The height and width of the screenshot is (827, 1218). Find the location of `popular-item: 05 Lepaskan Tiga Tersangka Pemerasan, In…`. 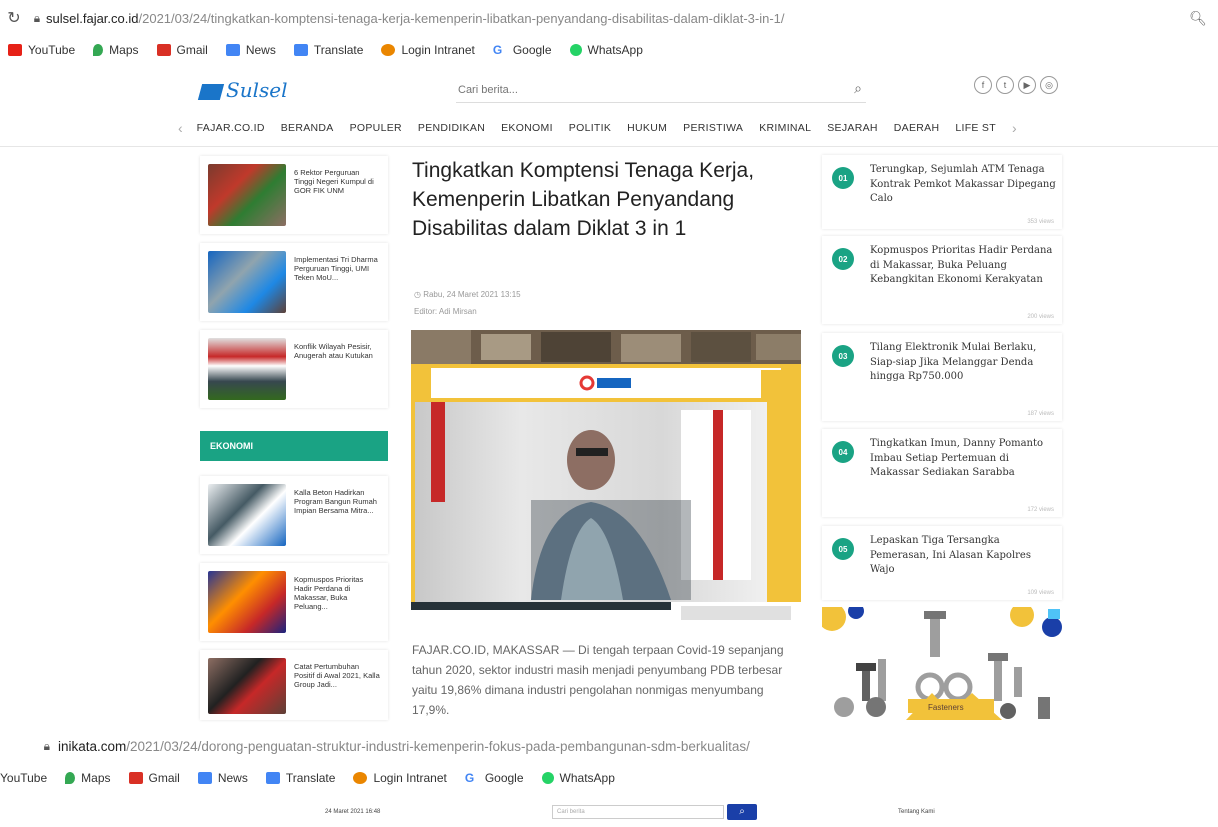

popular-item: 05 Lepaskan Tiga Tersangka Pemerasan, In… is located at coordinates (942, 563).